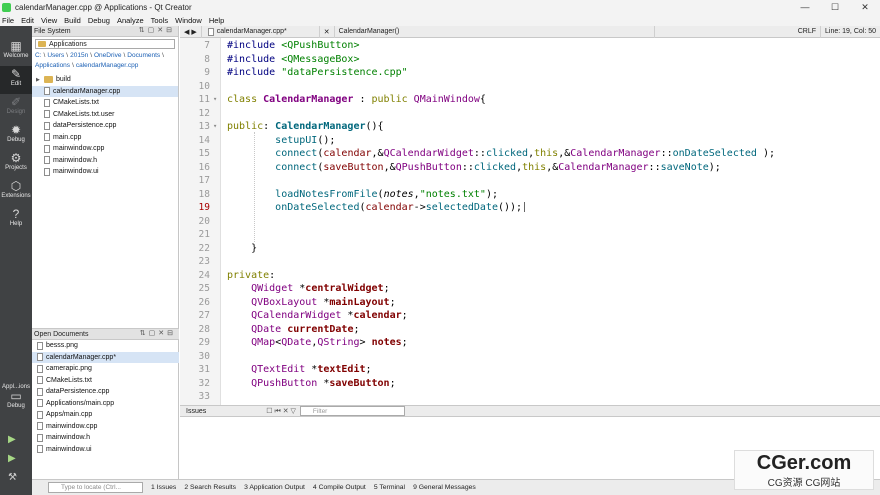  I want to click on code-line: 13 ▾ public: CalendarManager(){, so click(530, 127).